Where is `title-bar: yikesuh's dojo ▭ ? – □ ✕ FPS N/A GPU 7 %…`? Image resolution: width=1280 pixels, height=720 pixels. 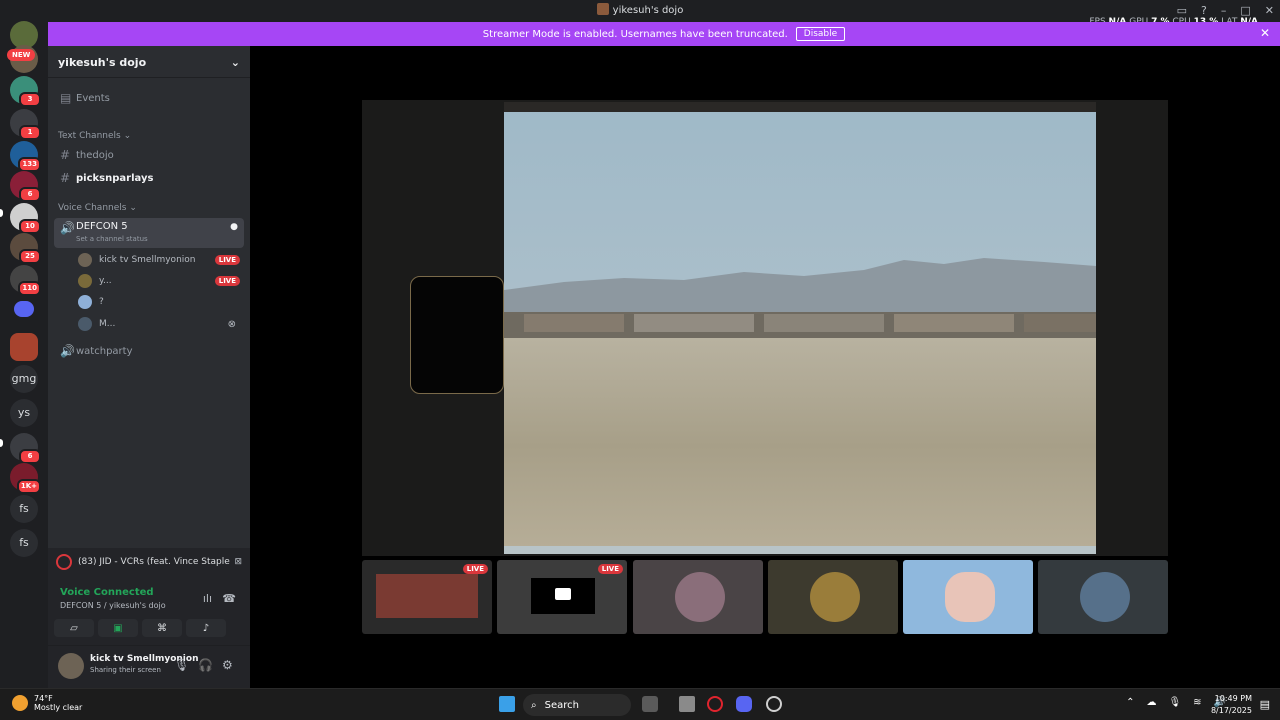
title-bar: yikesuh's dojo ▭ ? – □ ✕ FPS N/A GPU 7 %… is located at coordinates (640, 13).